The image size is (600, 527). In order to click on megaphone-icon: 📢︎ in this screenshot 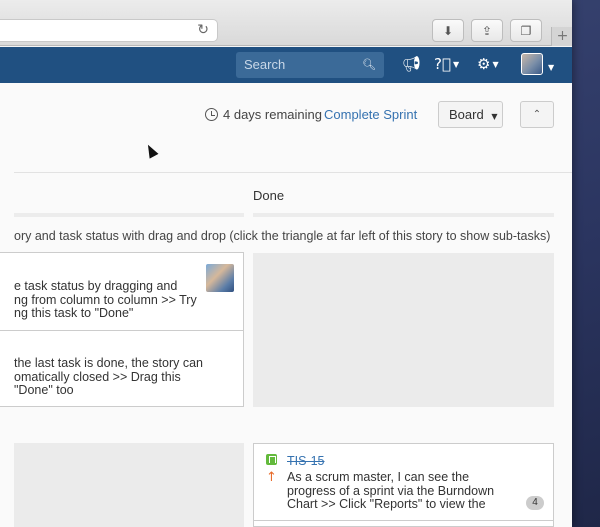, I will do `click(411, 64)`.